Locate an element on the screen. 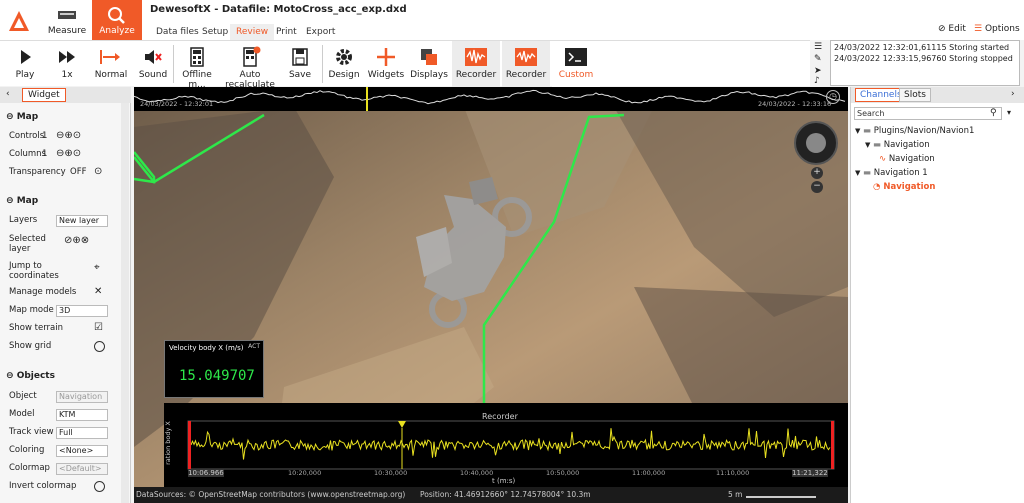 This screenshot has width=1024, height=503. design-label: Design is located at coordinates (344, 75).